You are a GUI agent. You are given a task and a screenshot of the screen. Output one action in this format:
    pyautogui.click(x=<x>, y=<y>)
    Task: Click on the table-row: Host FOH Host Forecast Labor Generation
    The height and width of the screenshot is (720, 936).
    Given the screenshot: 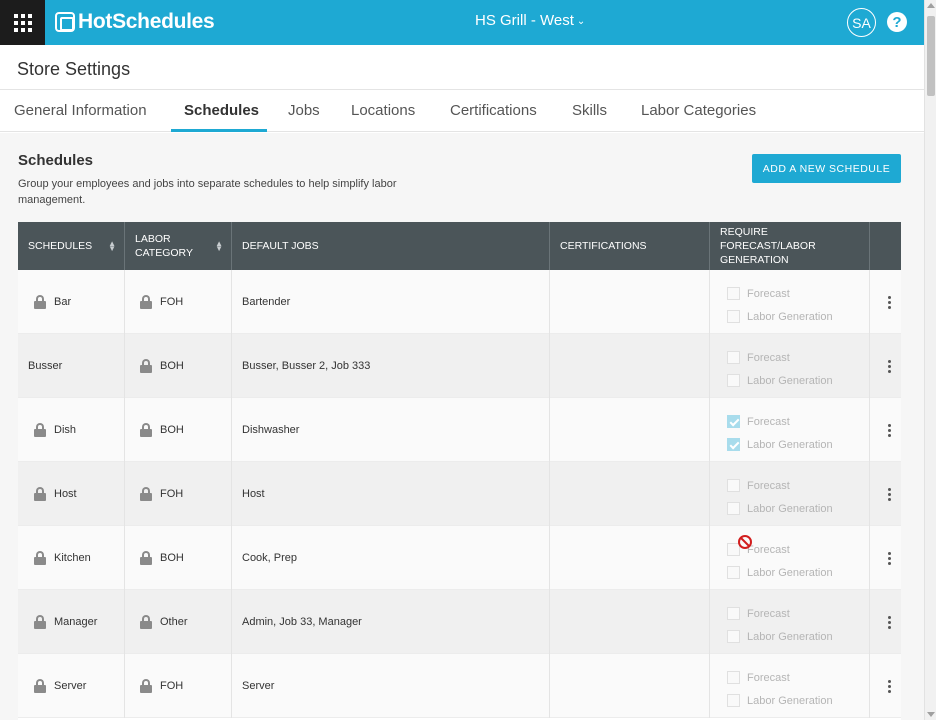 What is the action you would take?
    pyautogui.click(x=459, y=494)
    